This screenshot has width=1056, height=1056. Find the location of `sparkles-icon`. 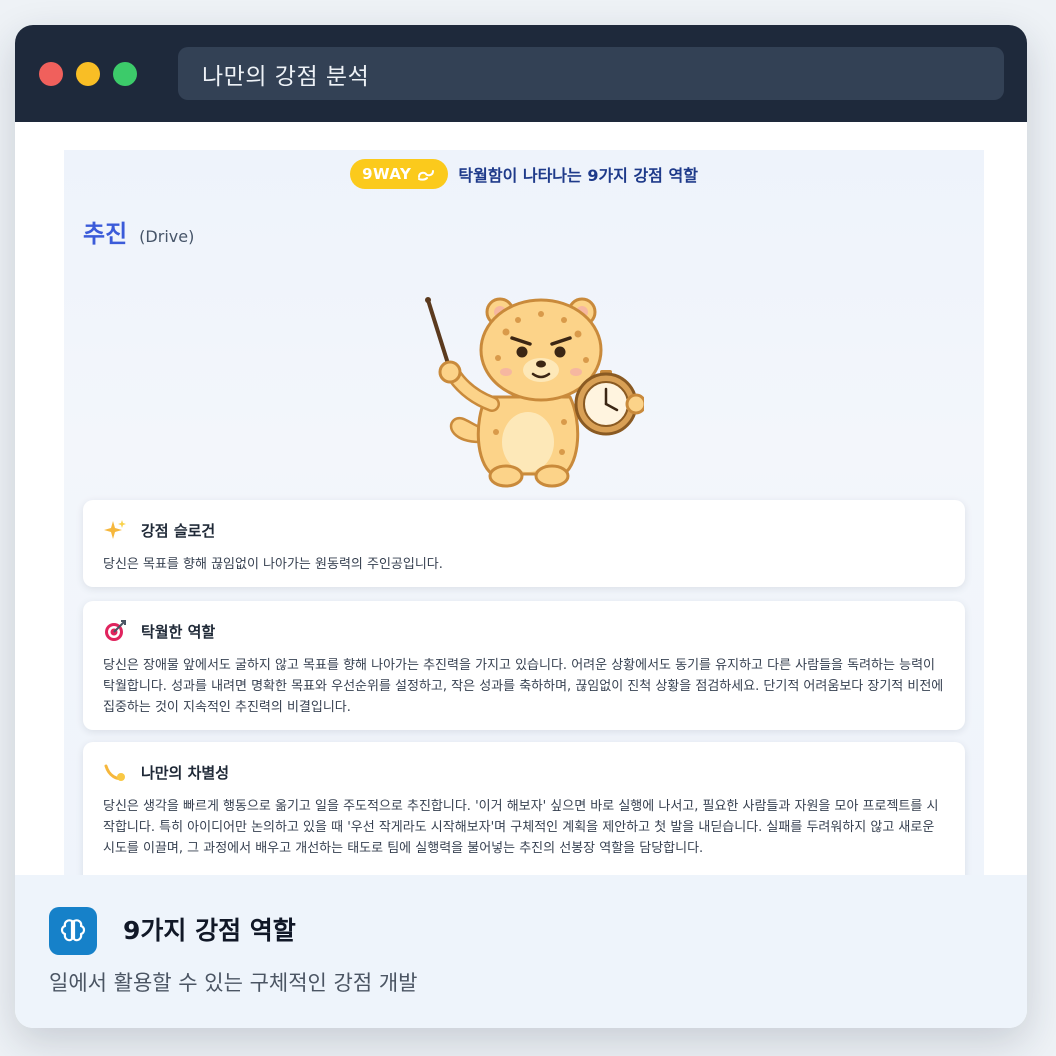

sparkles-icon is located at coordinates (115, 530).